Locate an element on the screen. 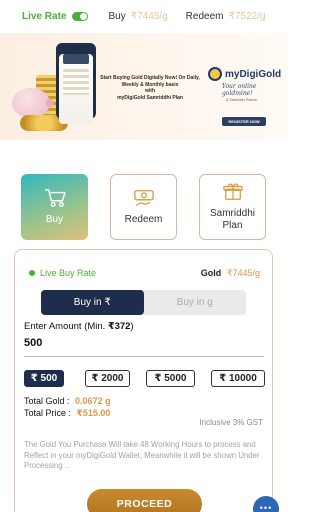 The image size is (320, 512). samriddhi-plan-tile: Samriddhi Plan is located at coordinates (232, 207).